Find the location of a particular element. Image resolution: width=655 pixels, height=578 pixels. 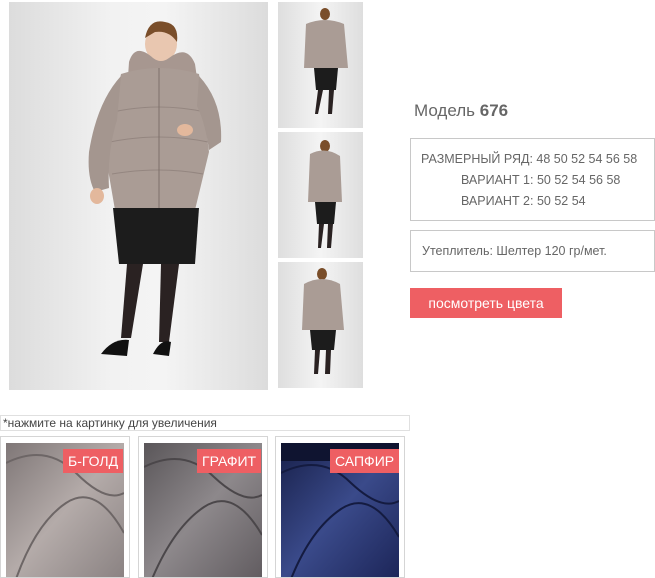

swatch-label-sapfir: САПФИР is located at coordinates (365, 461).